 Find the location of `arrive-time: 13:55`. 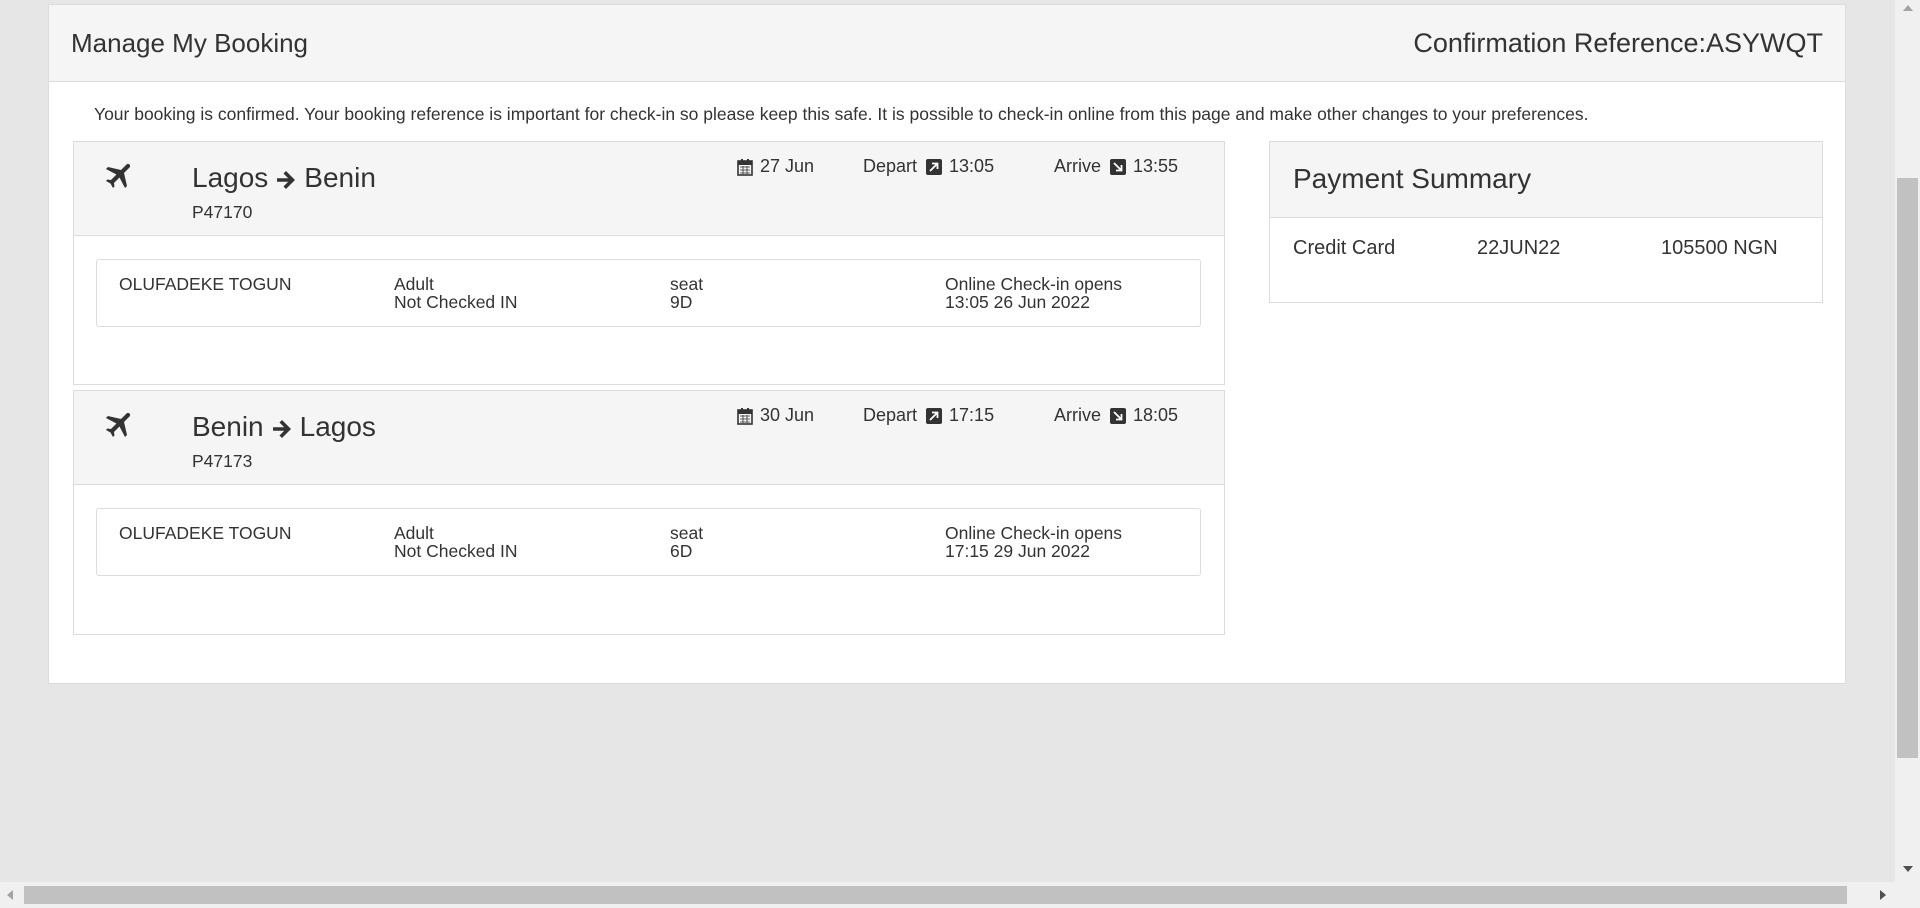

arrive-time: 13:55 is located at coordinates (1156, 166).